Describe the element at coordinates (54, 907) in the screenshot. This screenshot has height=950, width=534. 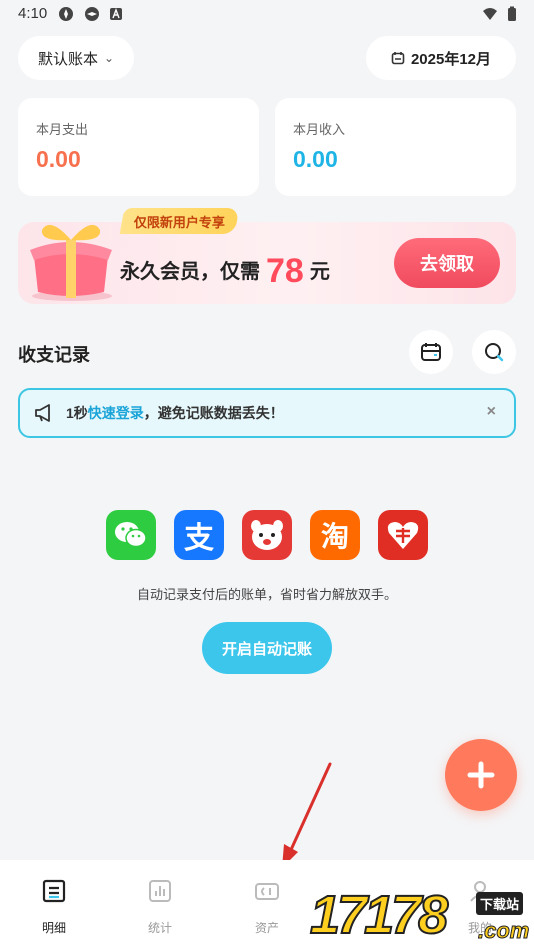
I see `nav-item-details: 明细` at that location.